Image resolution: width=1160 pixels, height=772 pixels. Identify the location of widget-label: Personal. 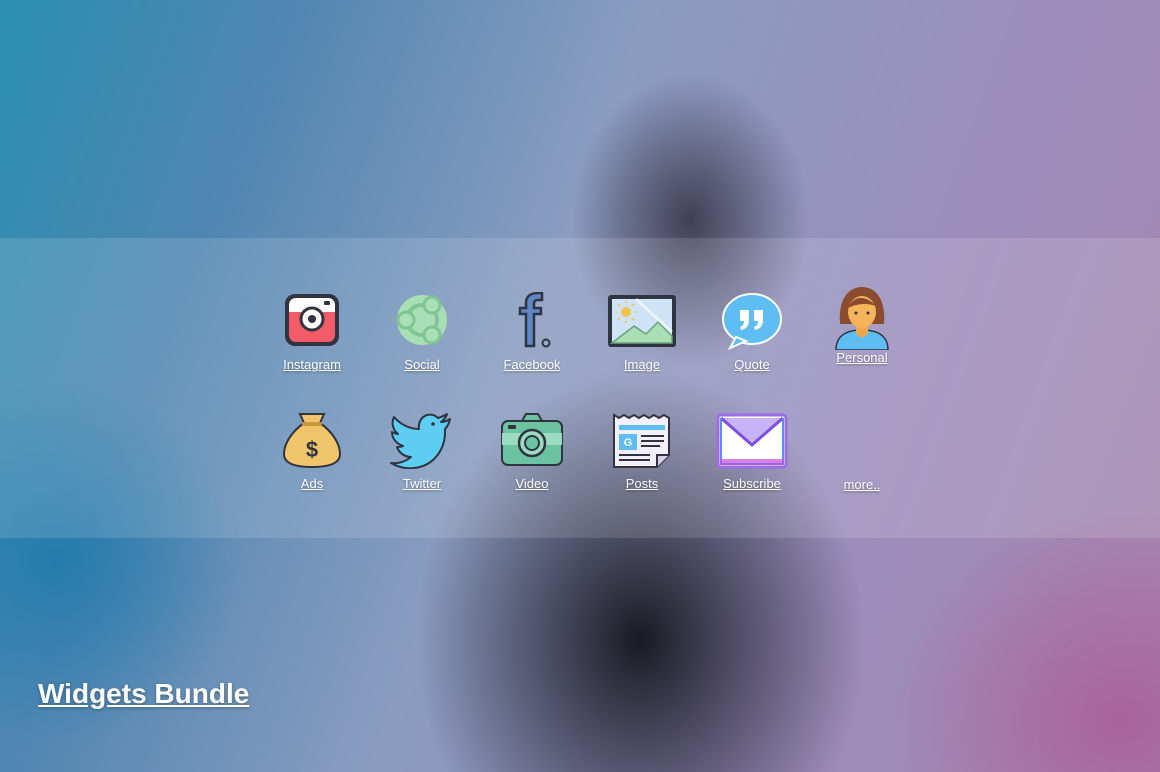
(862, 357).